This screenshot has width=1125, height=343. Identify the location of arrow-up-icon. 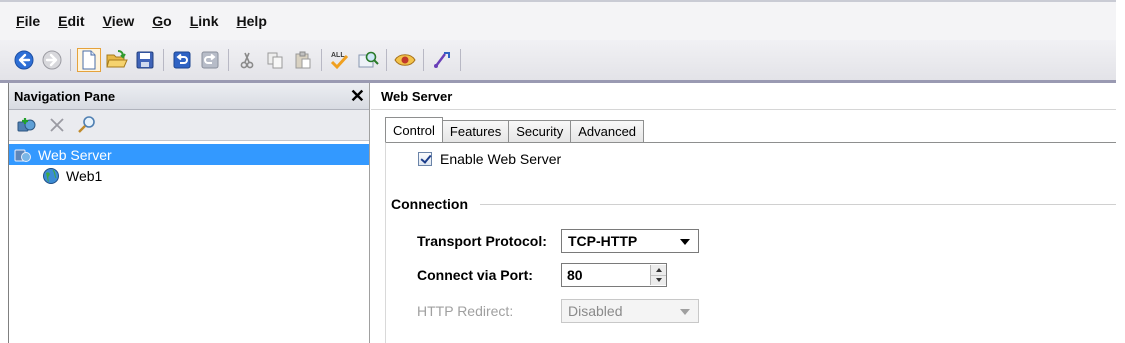
(658, 269).